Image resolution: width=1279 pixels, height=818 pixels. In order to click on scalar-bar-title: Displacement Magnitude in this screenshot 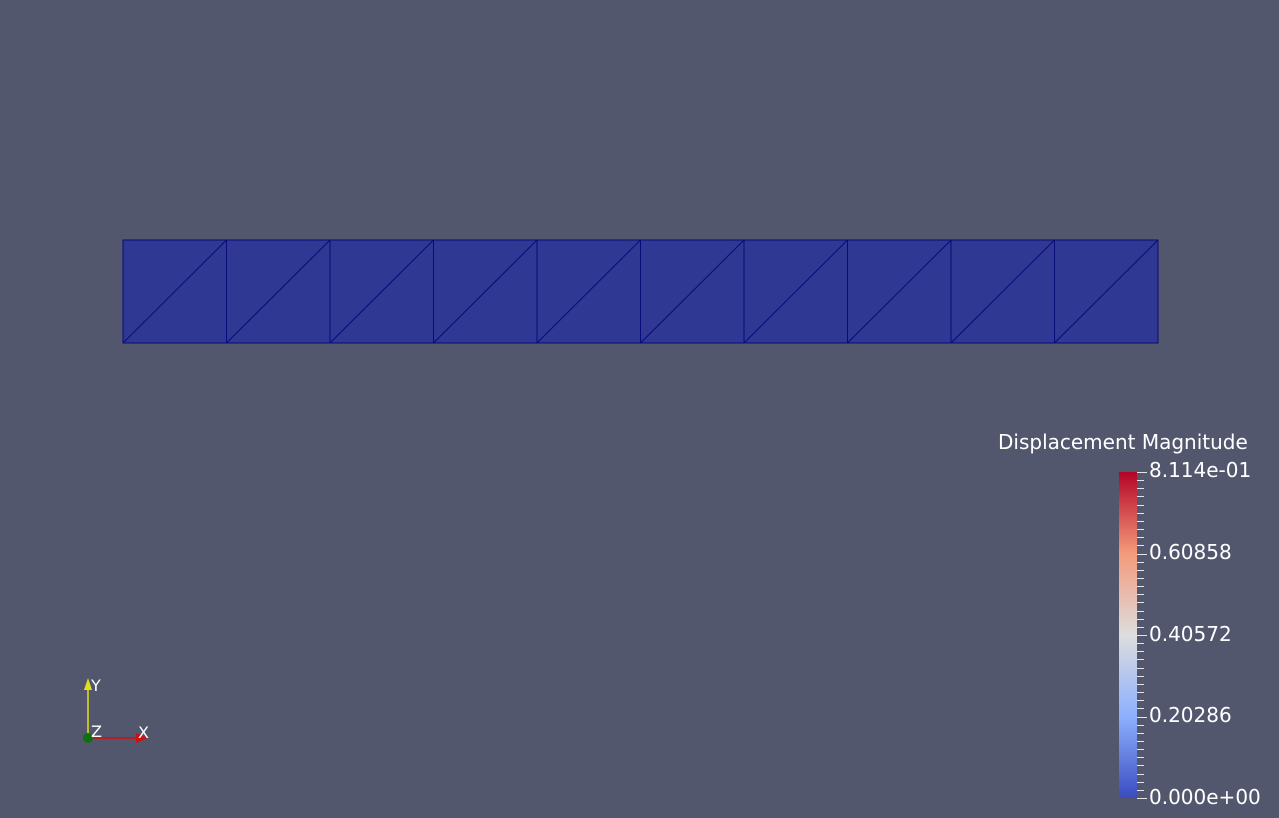, I will do `click(1123, 442)`.